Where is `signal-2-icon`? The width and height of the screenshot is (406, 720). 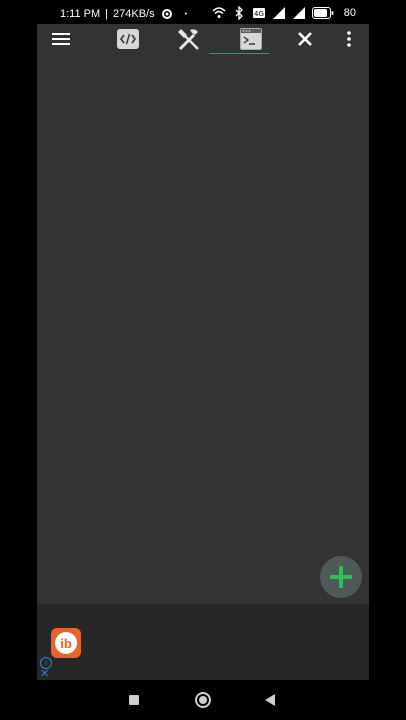 signal-2-icon is located at coordinates (299, 13).